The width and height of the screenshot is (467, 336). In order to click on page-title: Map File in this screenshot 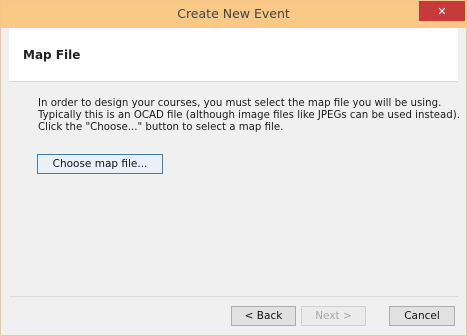, I will do `click(52, 55)`.